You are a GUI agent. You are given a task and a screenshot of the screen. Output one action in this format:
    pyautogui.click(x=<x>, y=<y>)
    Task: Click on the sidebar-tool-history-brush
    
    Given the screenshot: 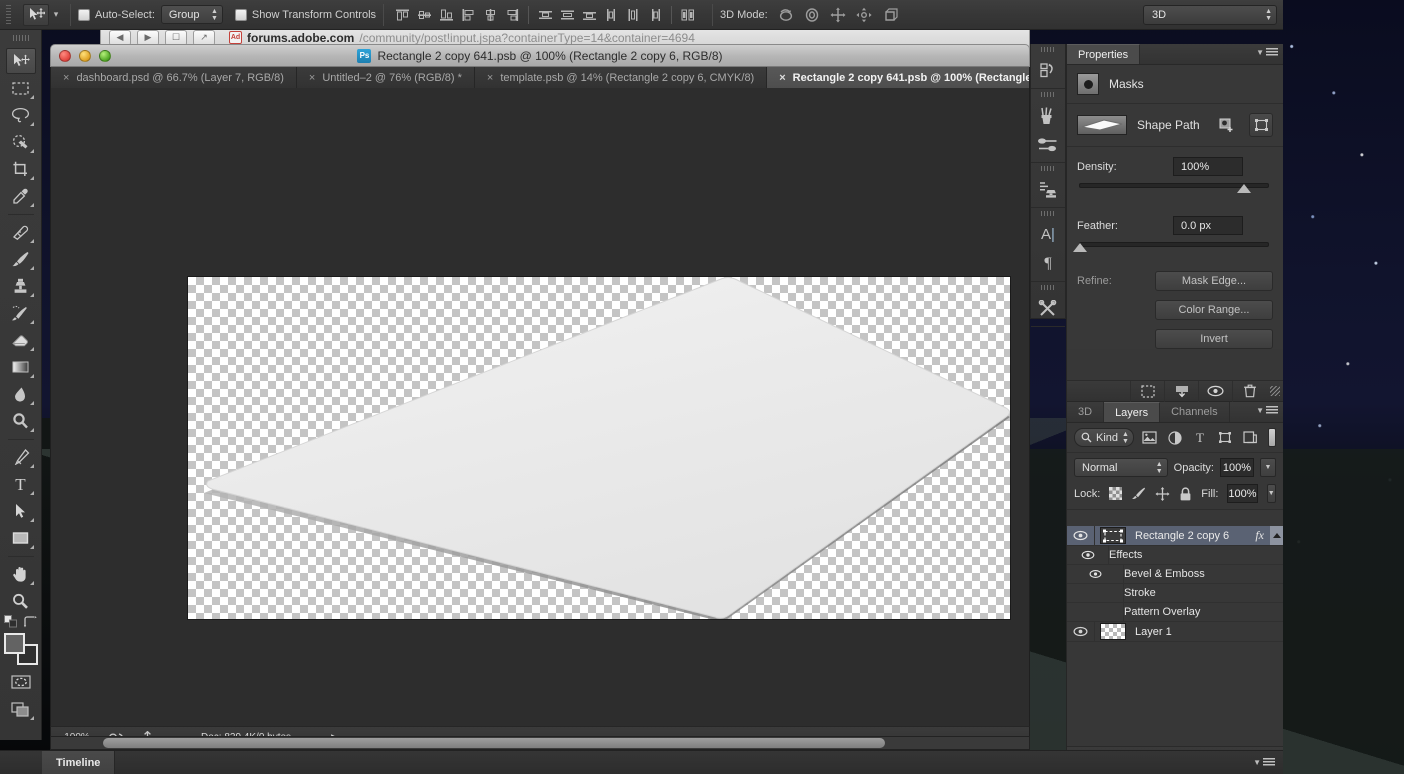 What is the action you would take?
    pyautogui.click(x=21, y=313)
    